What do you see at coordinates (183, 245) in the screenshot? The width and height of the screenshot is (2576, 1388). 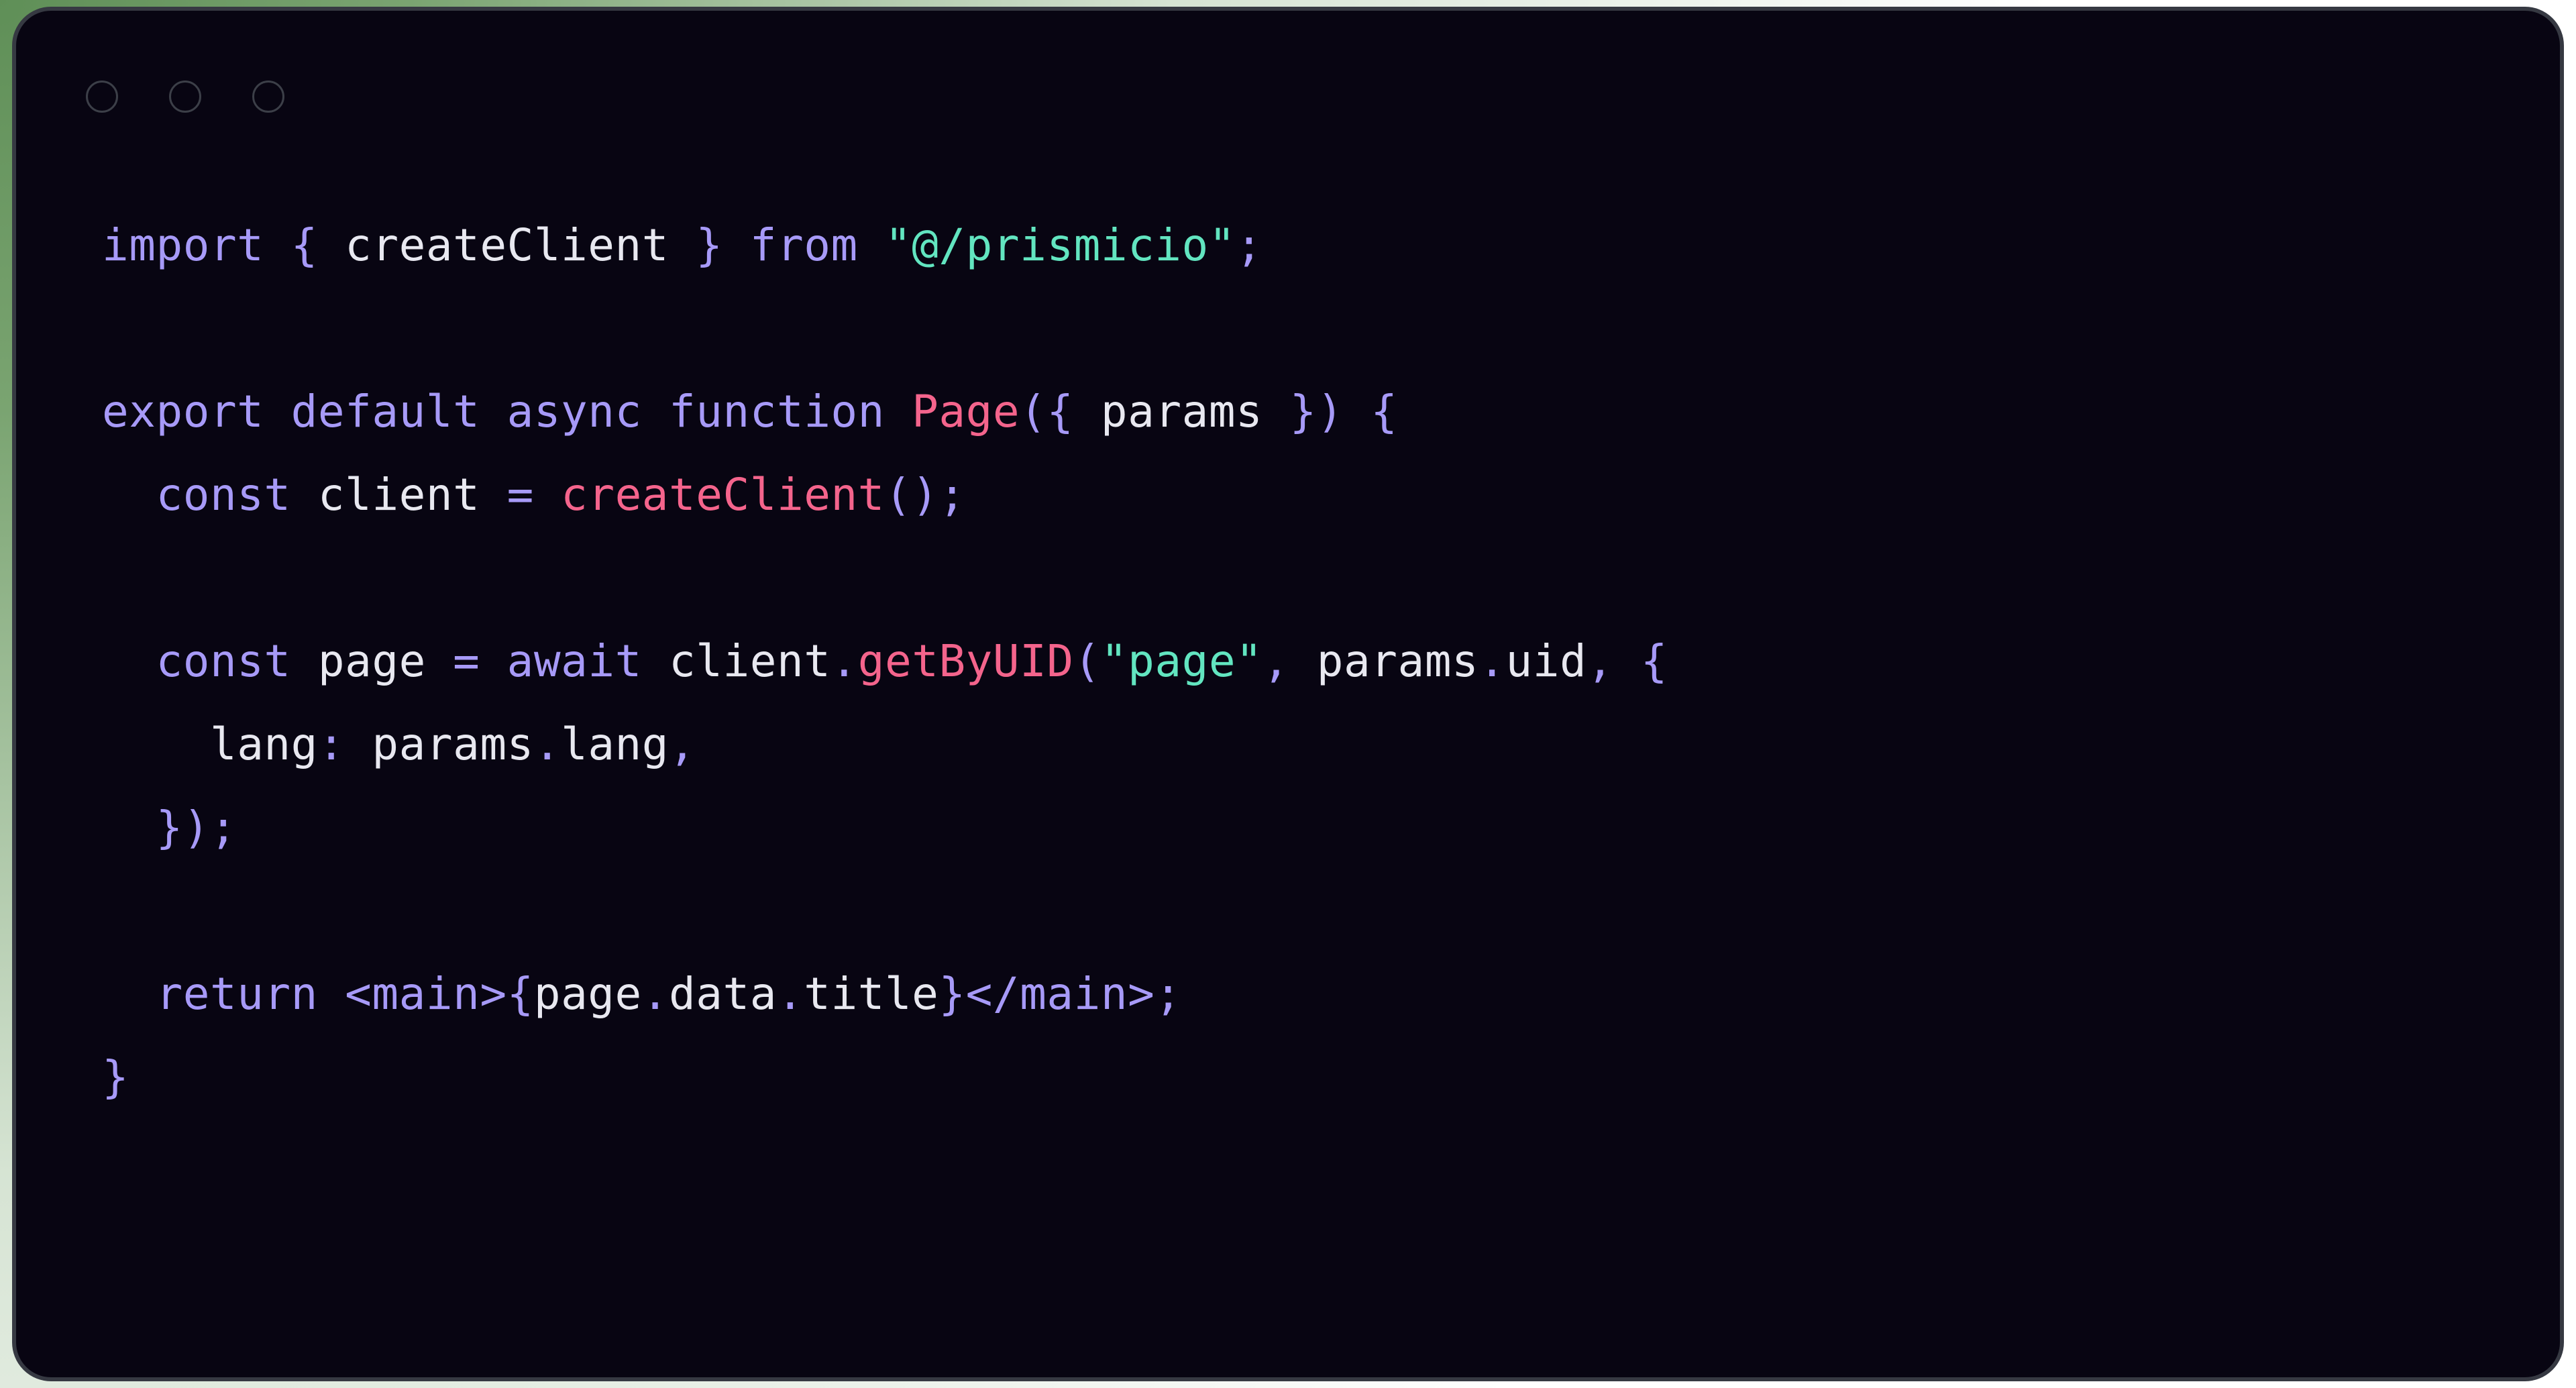 I see `code-token: import` at bounding box center [183, 245].